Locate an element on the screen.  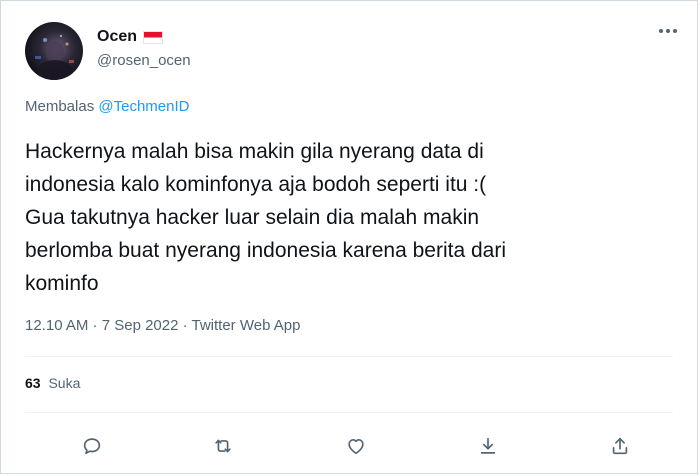
retweet-icon is located at coordinates (223, 446).